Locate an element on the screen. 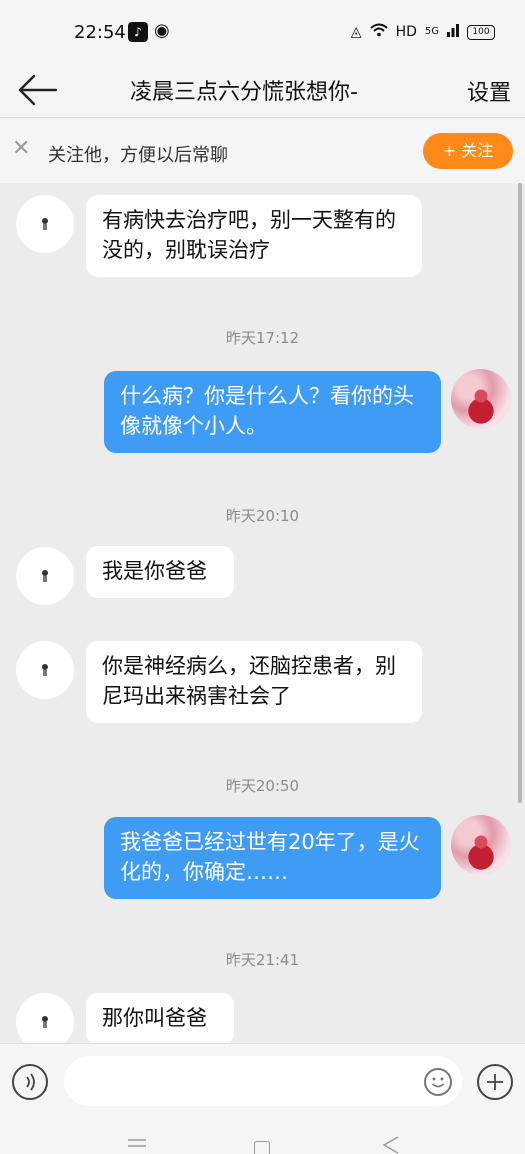 This screenshot has height=1154, width=525. page-title: 凌晨三点六分慌张想你- is located at coordinates (244, 92).